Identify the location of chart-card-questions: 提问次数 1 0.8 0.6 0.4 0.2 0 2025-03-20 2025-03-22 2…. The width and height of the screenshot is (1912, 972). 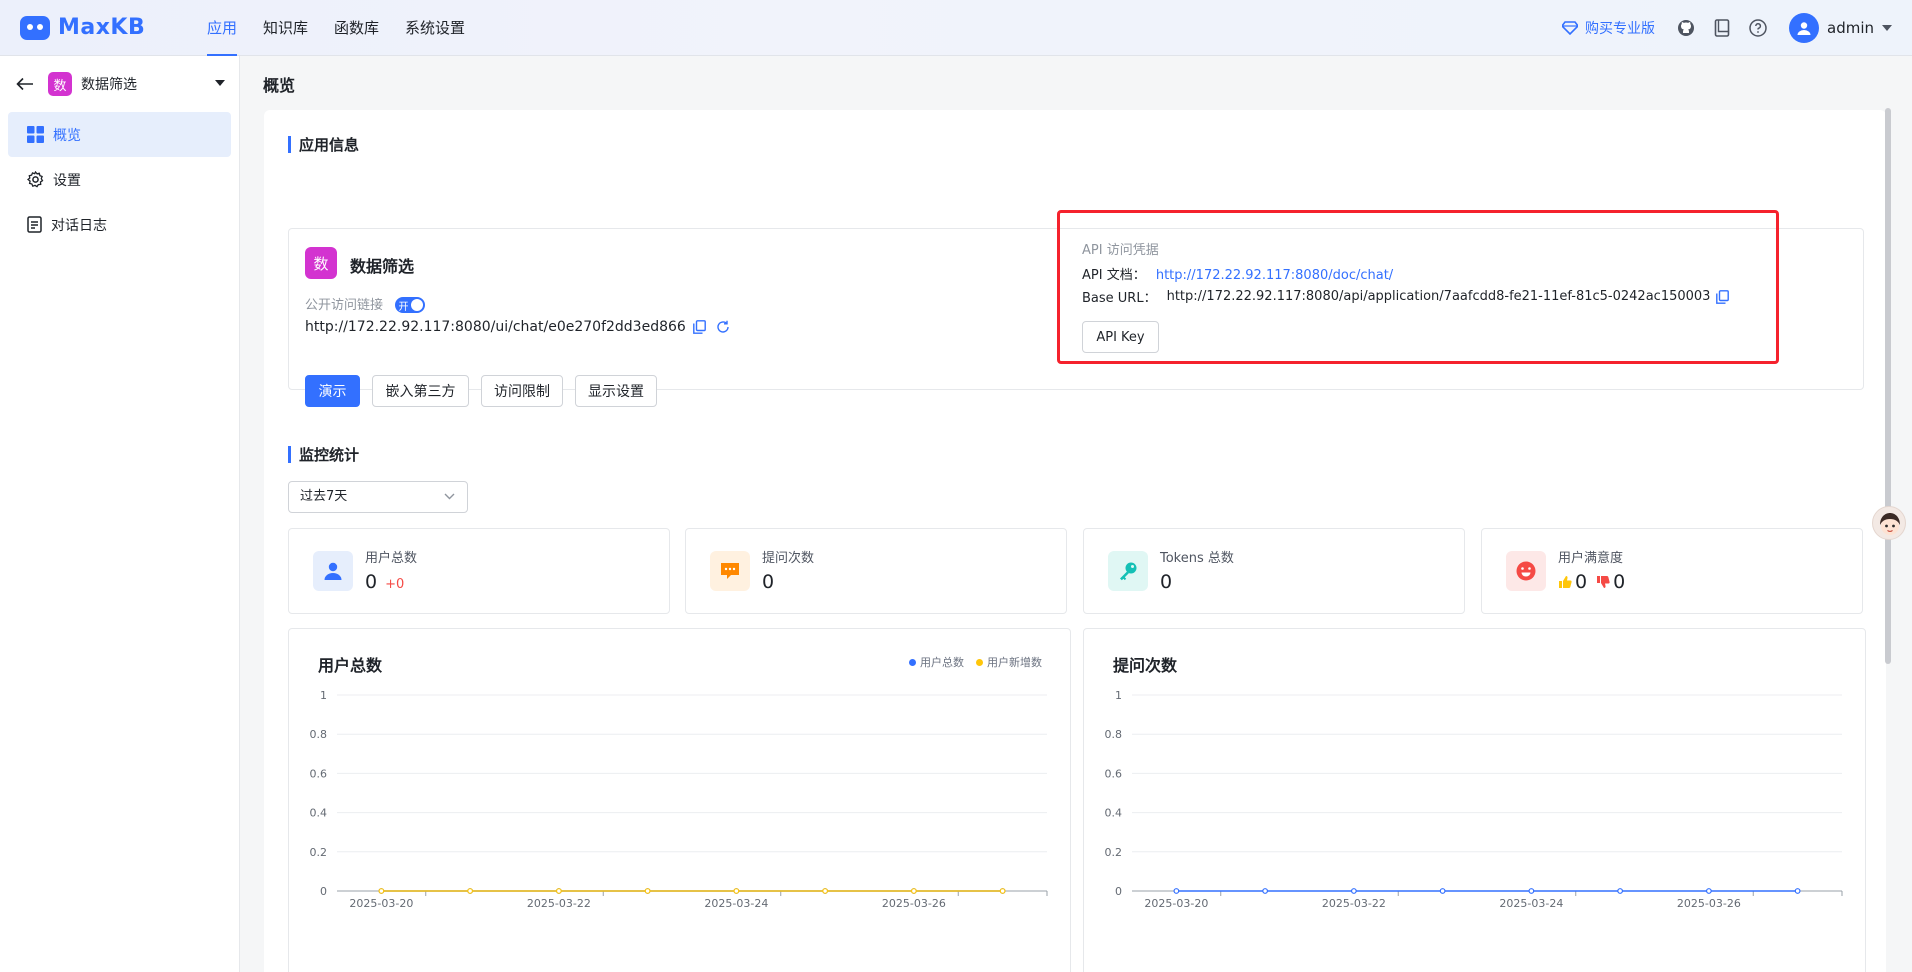
(1474, 800).